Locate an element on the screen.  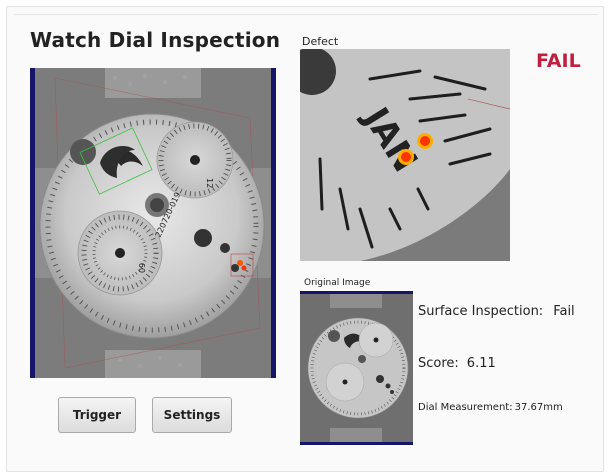
result-fail-label: FAIL is located at coordinates (558, 61).